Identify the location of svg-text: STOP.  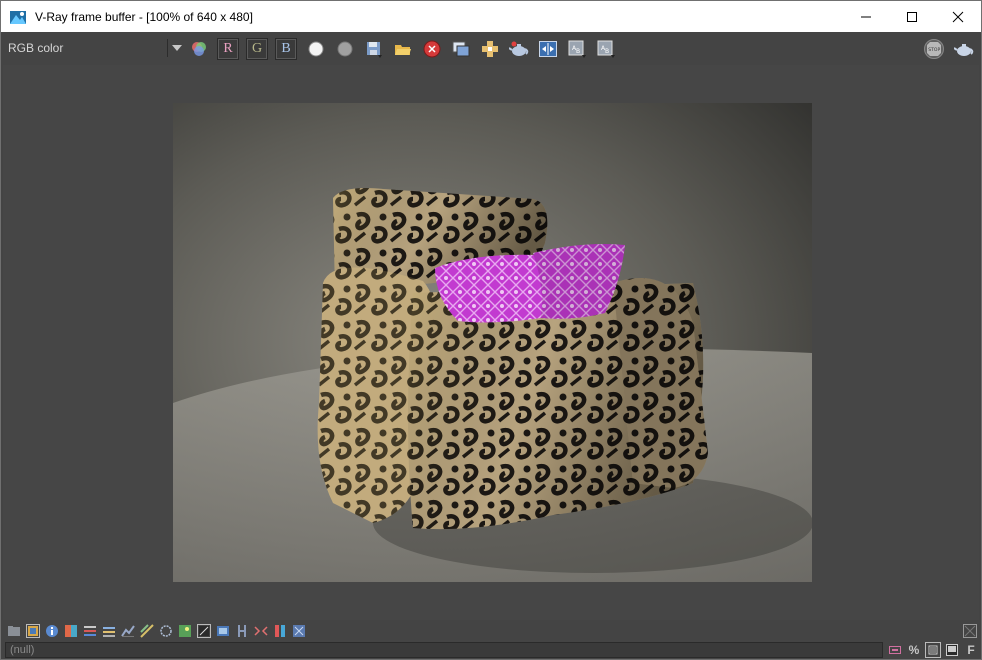
(934, 50).